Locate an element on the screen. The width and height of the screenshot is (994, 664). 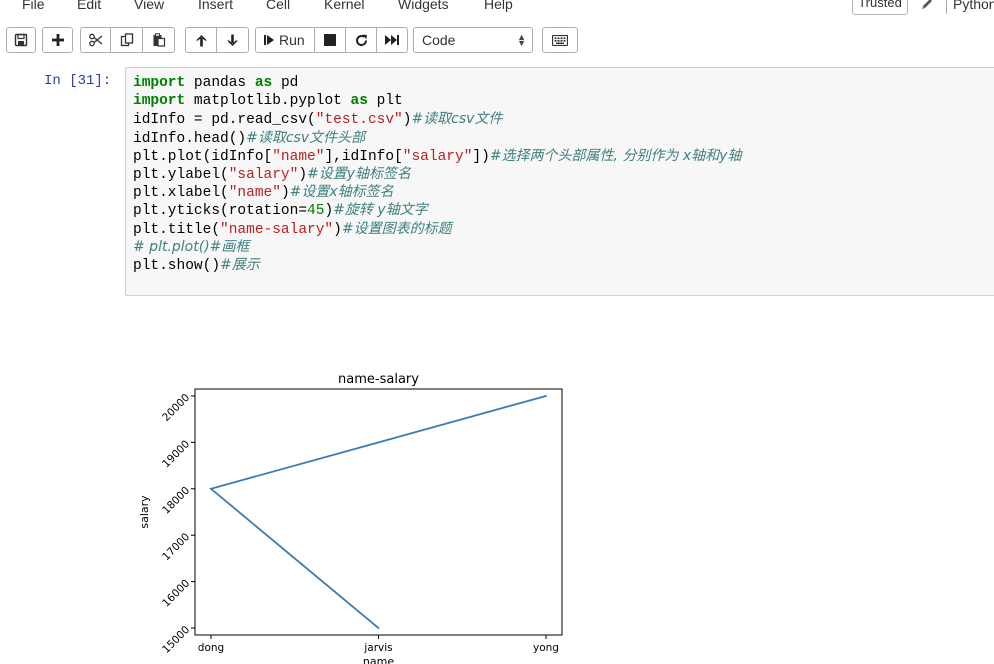
menu-edit: Edit is located at coordinates (89, 6).